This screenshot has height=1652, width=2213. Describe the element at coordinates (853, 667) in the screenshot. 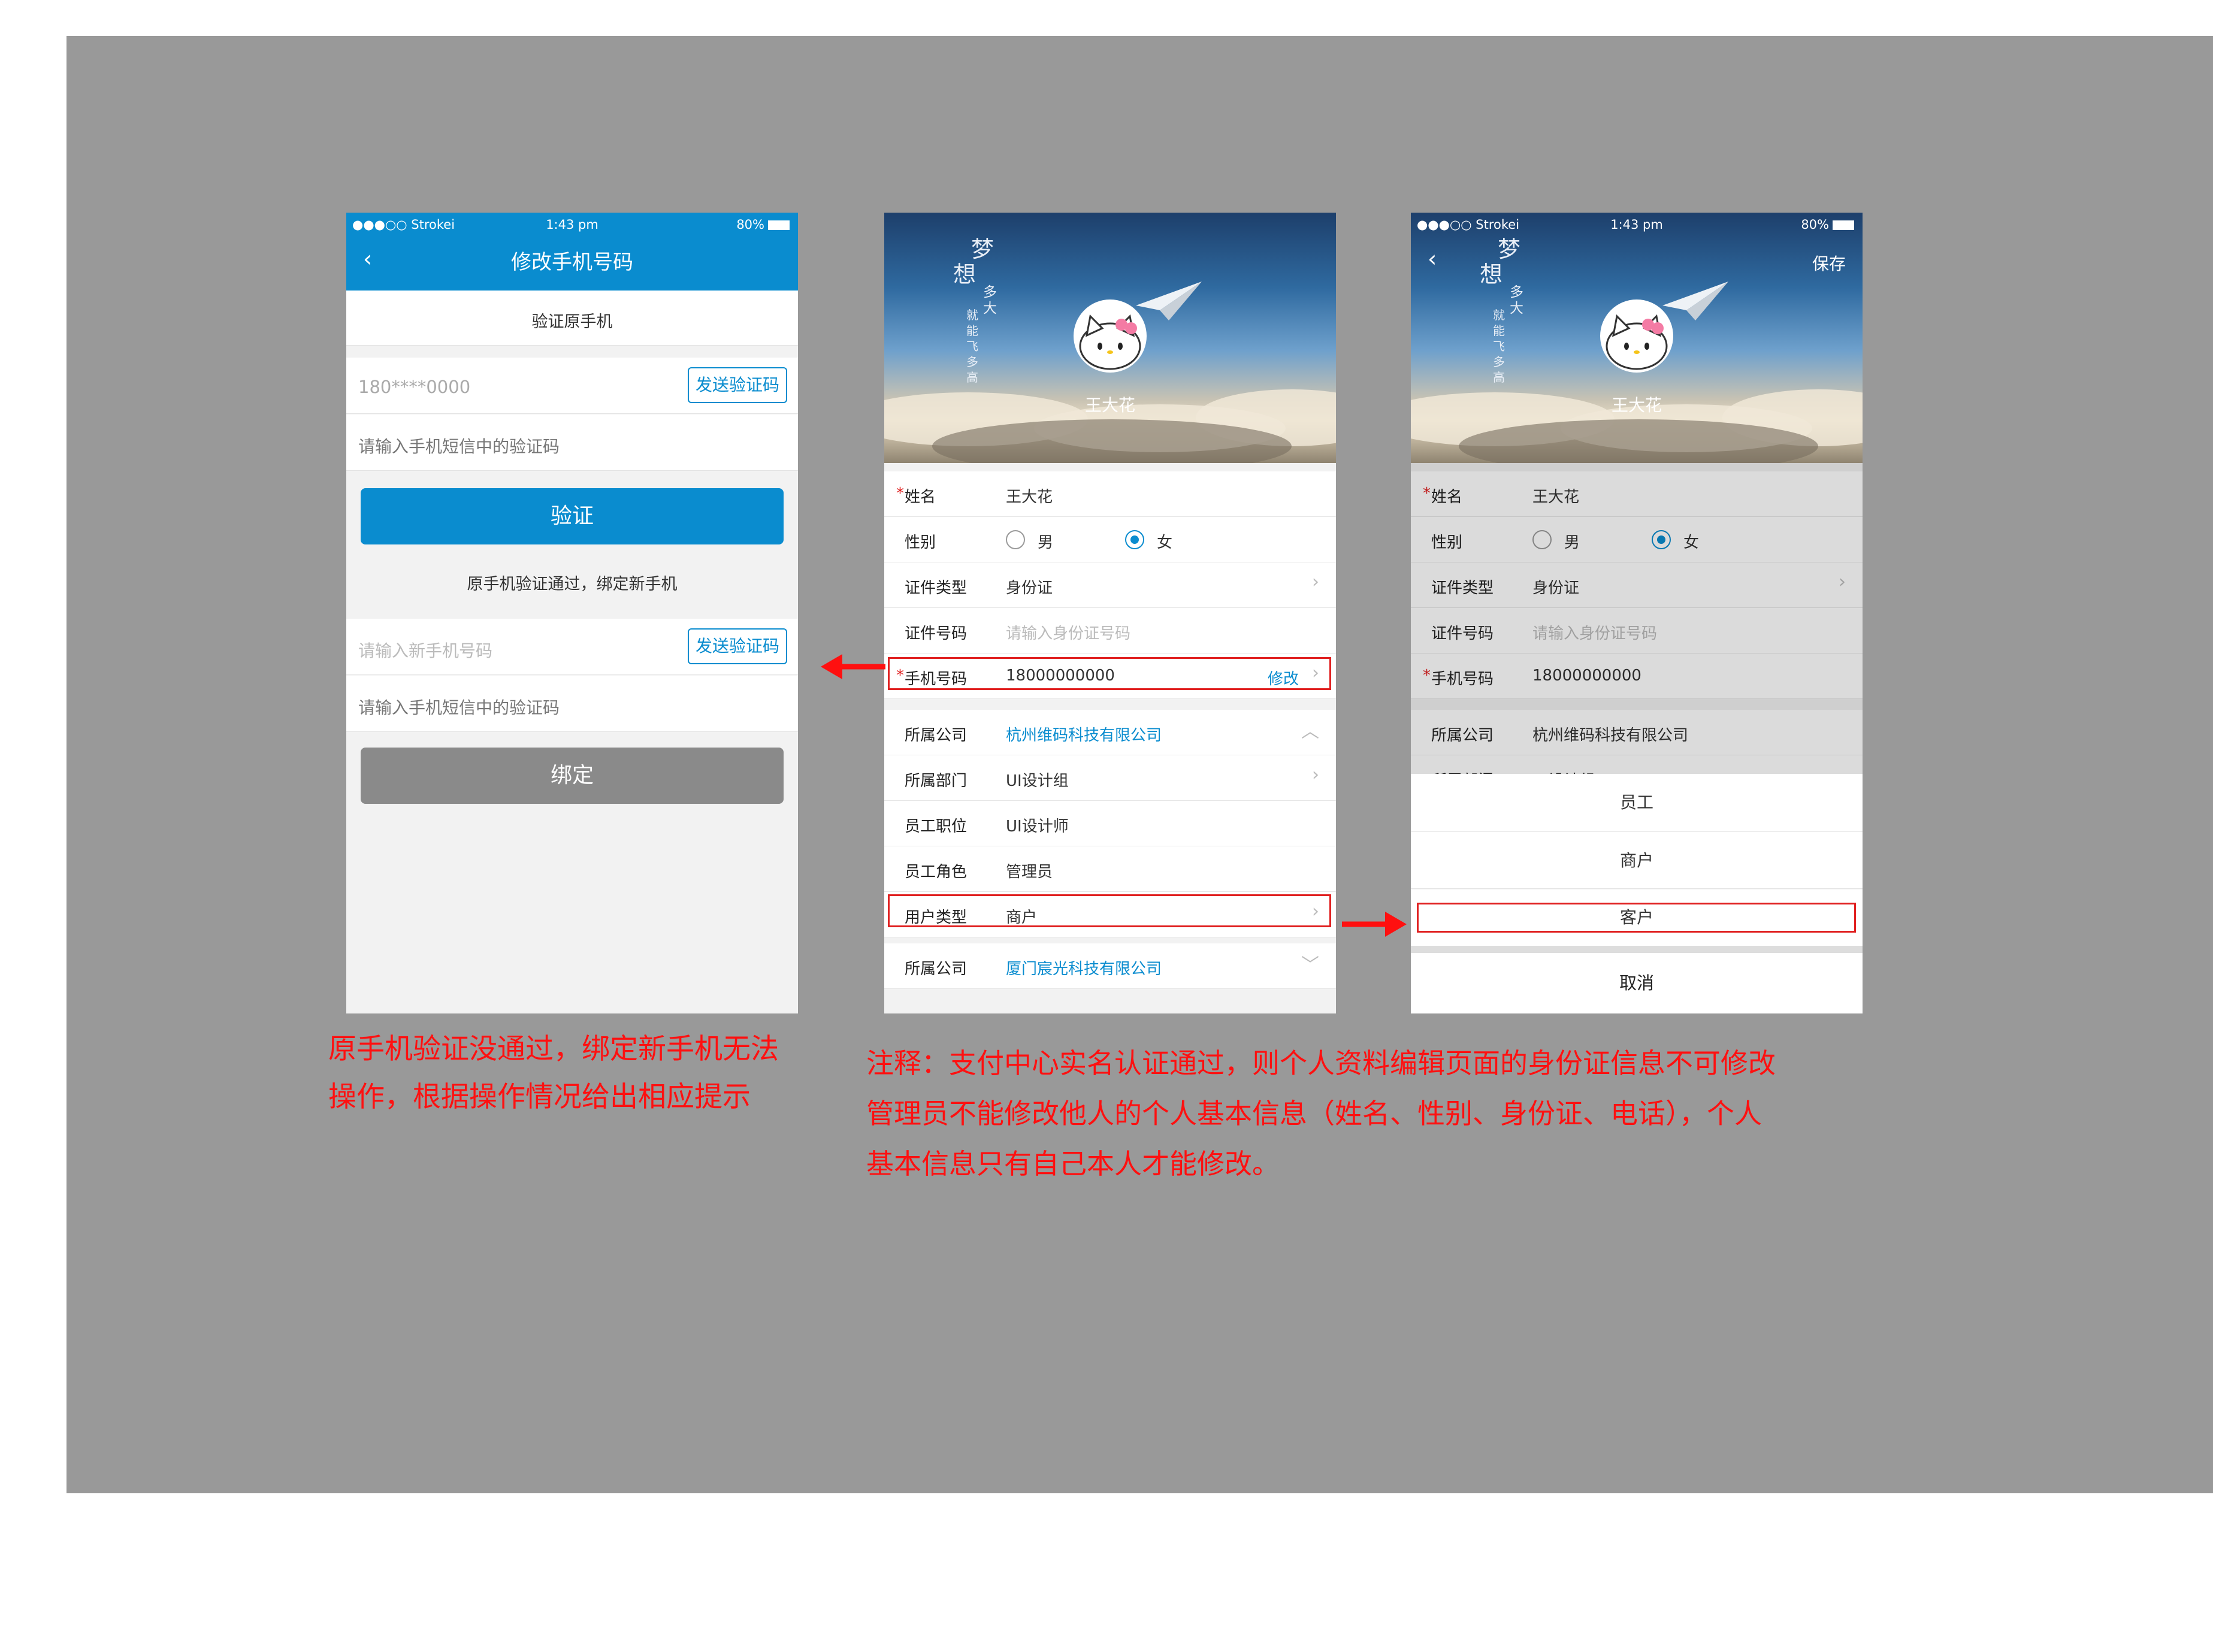

I see `arrow-left-icon` at that location.